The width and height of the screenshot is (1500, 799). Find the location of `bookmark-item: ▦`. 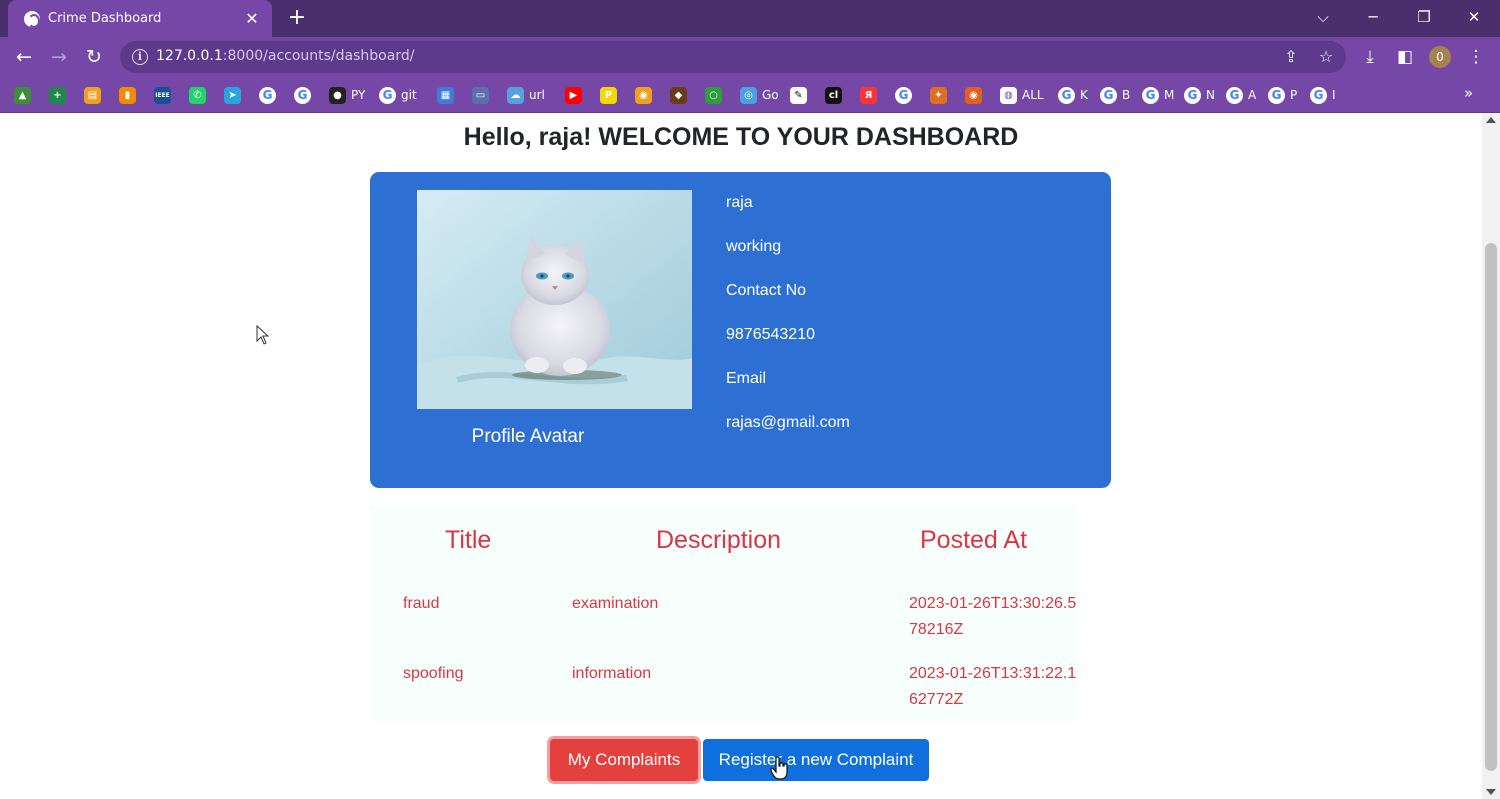

bookmark-item: ▦ is located at coordinates (445, 95).